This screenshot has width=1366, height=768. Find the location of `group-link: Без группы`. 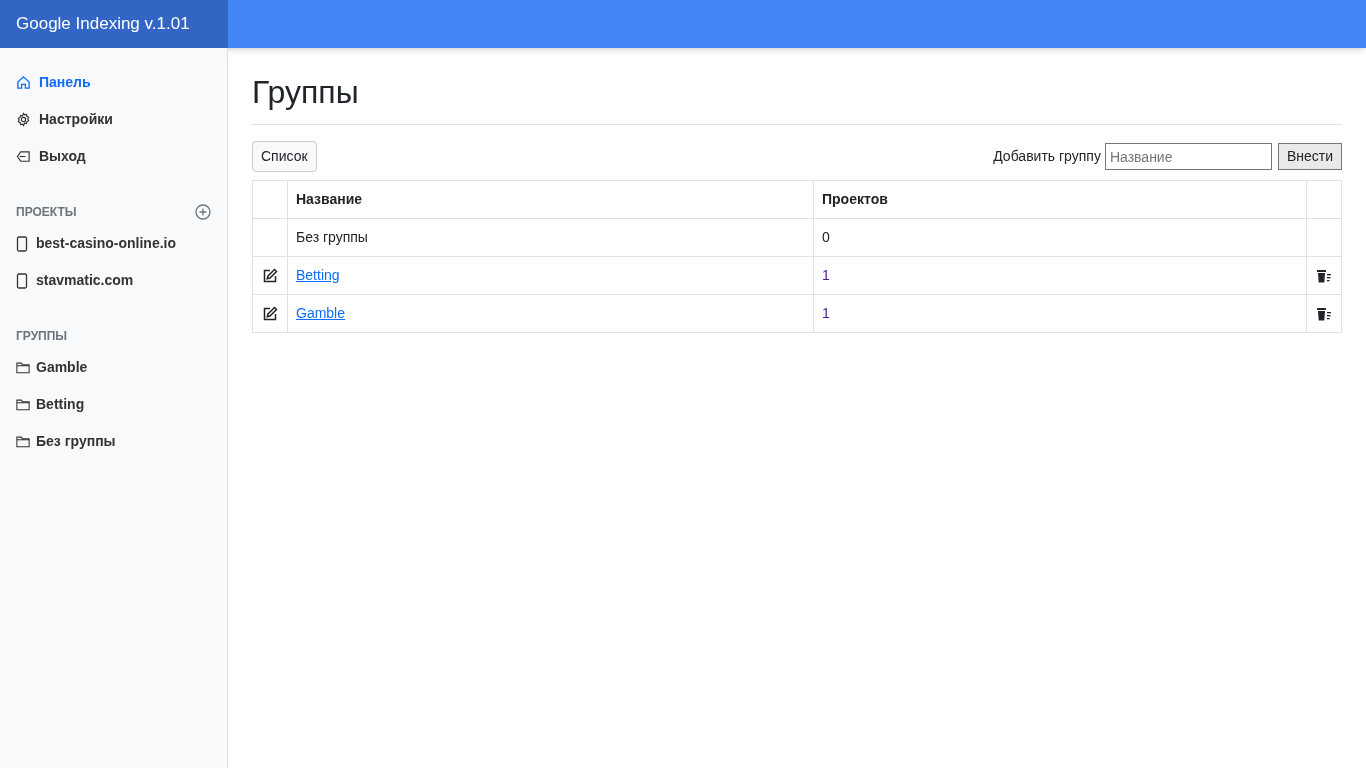

group-link: Без группы is located at coordinates (113, 441).